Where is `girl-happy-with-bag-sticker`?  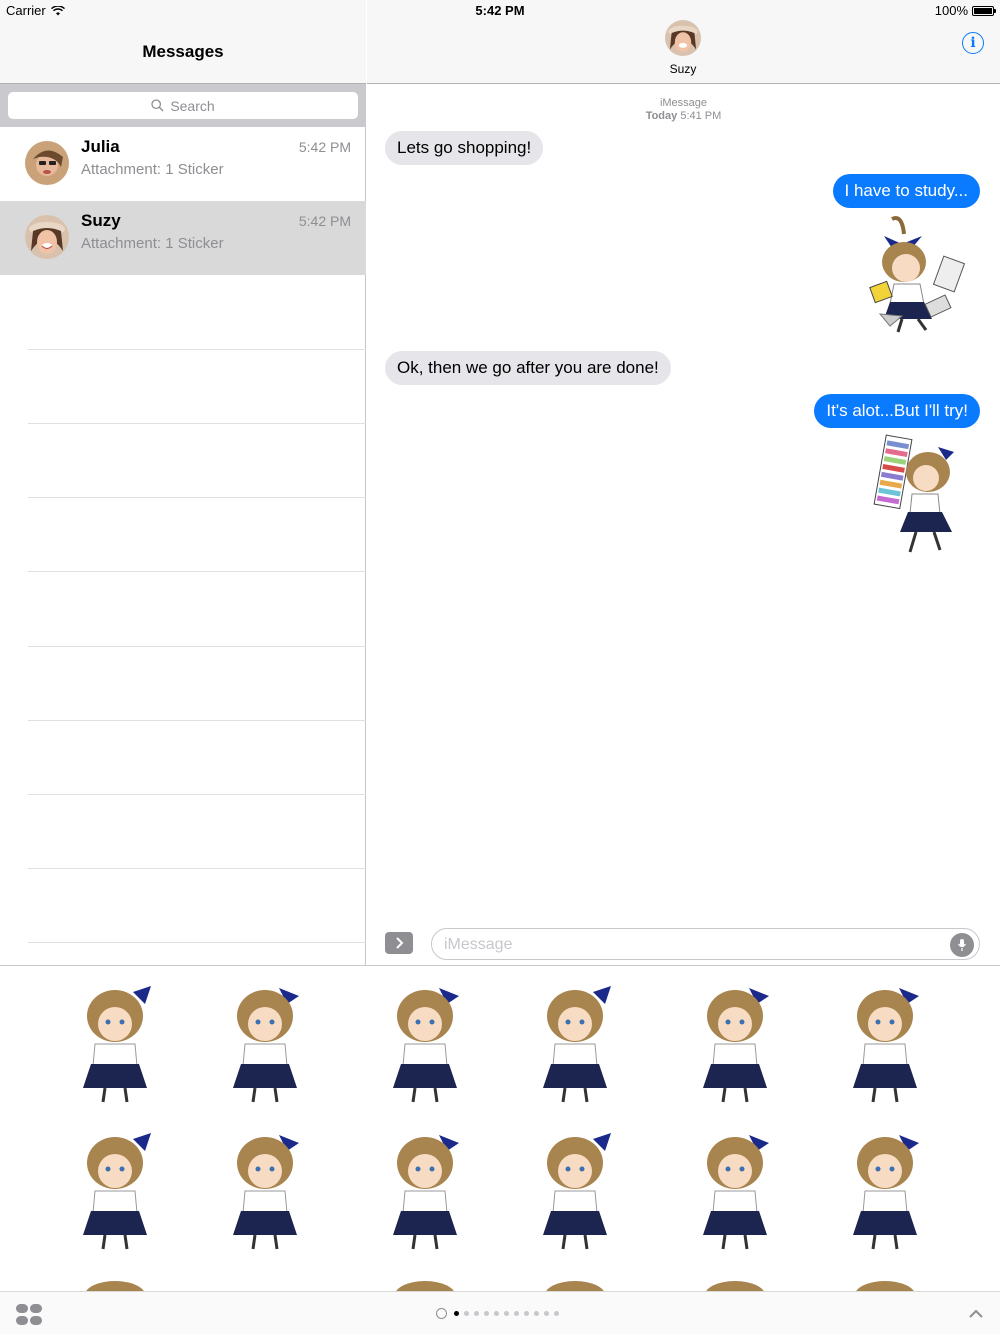
girl-happy-with-bag-sticker is located at coordinates (885, 1188).